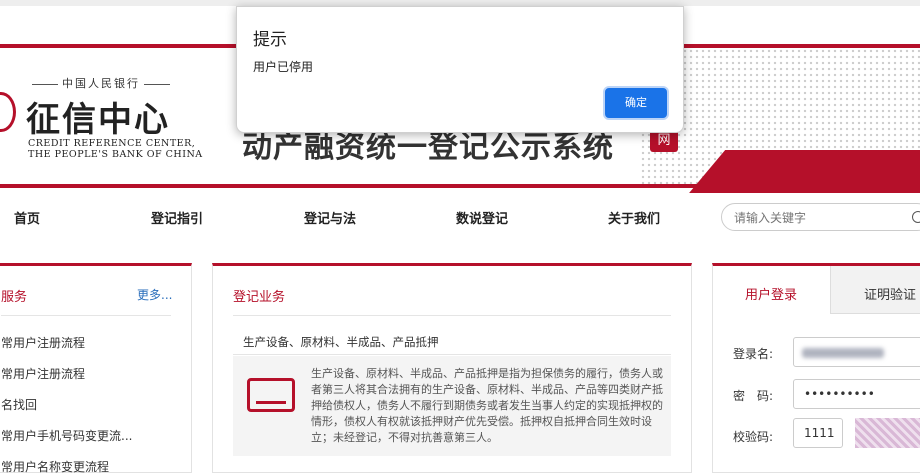 This screenshot has height=475, width=920. What do you see at coordinates (816, 368) in the screenshot?
I see `login-panel: 用户登录 证明验证 登录名: 密 码: 校验码:` at bounding box center [816, 368].